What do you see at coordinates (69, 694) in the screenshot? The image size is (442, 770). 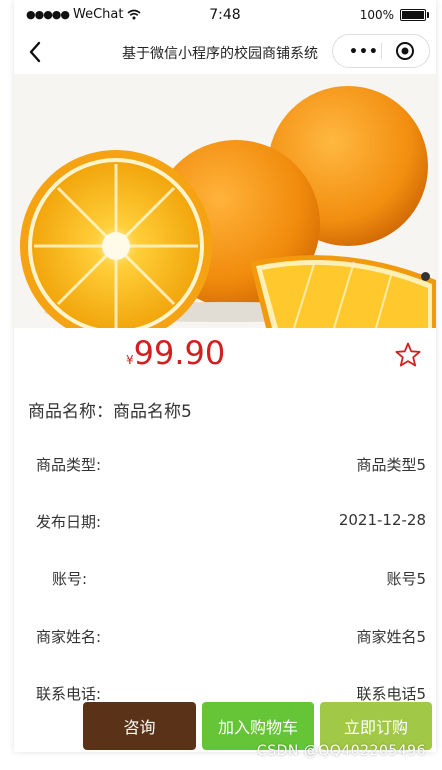 I see `detail-label: 联系电话:` at bounding box center [69, 694].